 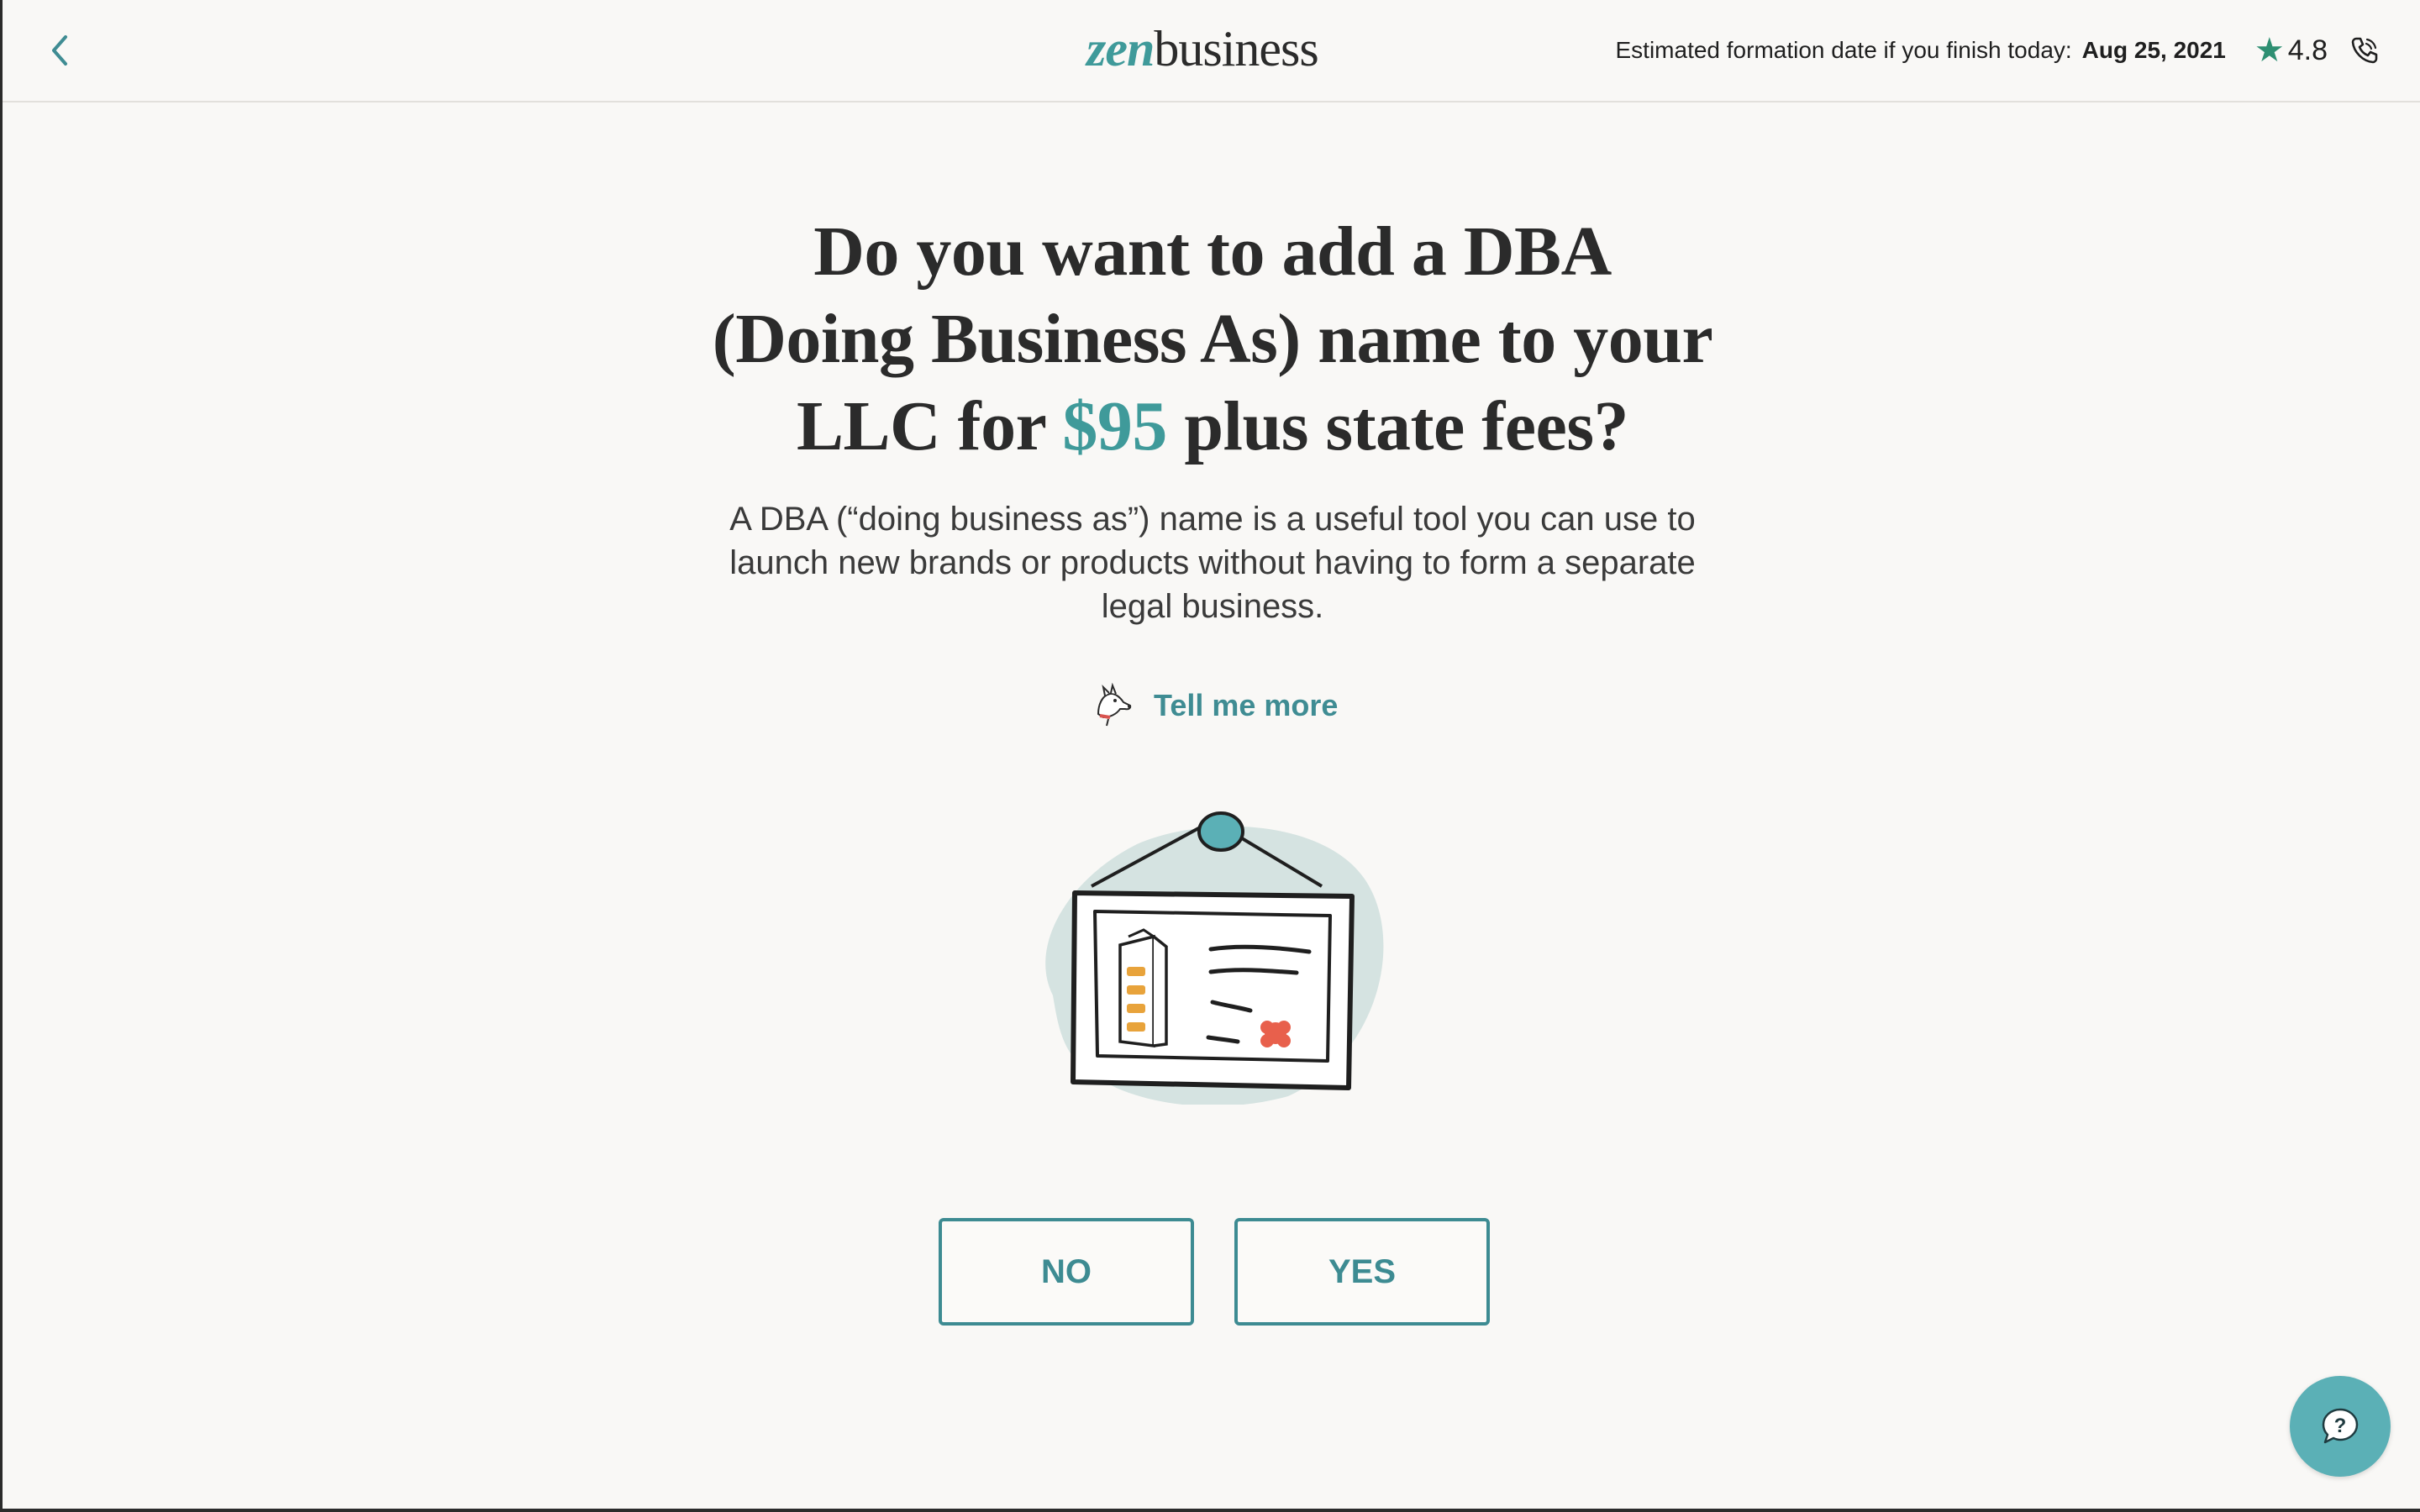 What do you see at coordinates (1236, 48) in the screenshot?
I see `logo-business: business` at bounding box center [1236, 48].